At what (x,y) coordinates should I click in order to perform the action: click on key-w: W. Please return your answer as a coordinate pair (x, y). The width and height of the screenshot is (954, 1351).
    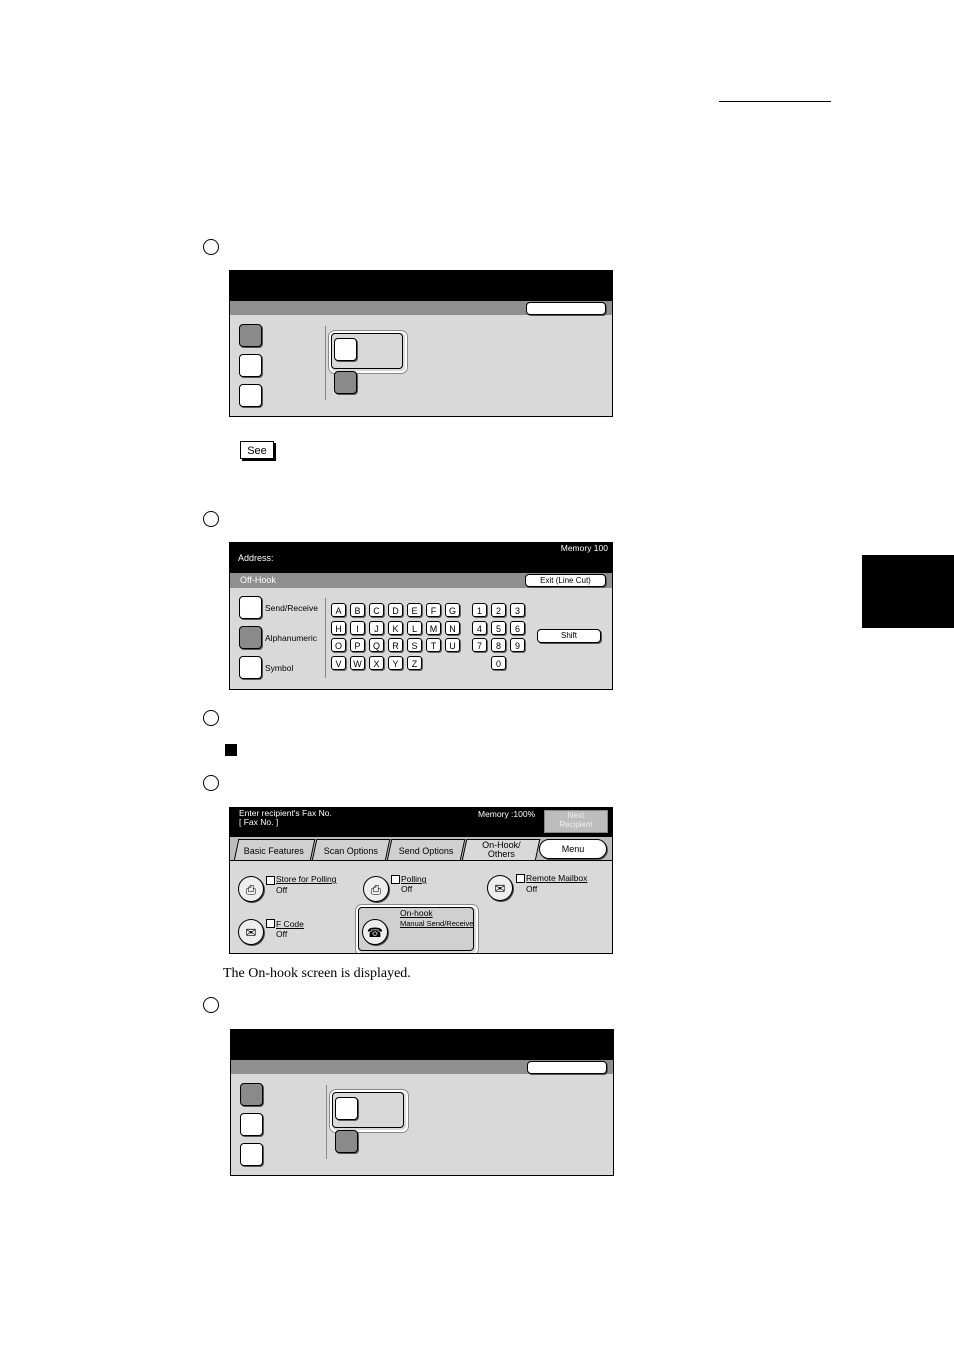
    Looking at the image, I should click on (357, 662).